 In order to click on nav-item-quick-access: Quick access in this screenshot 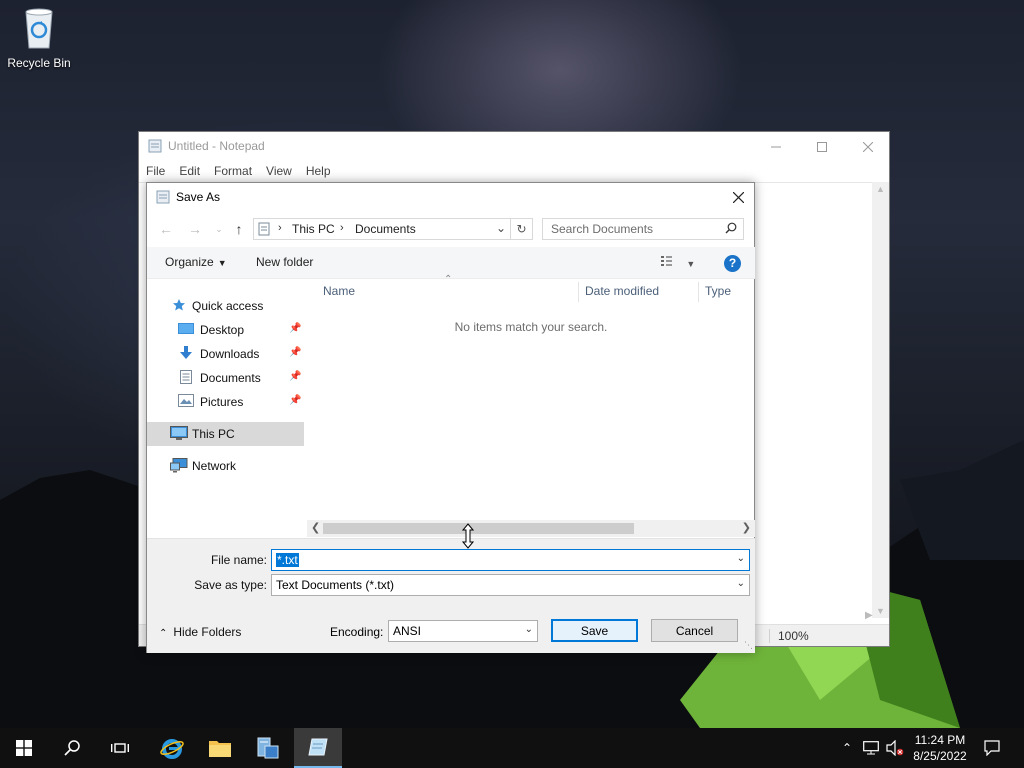, I will do `click(225, 306)`.